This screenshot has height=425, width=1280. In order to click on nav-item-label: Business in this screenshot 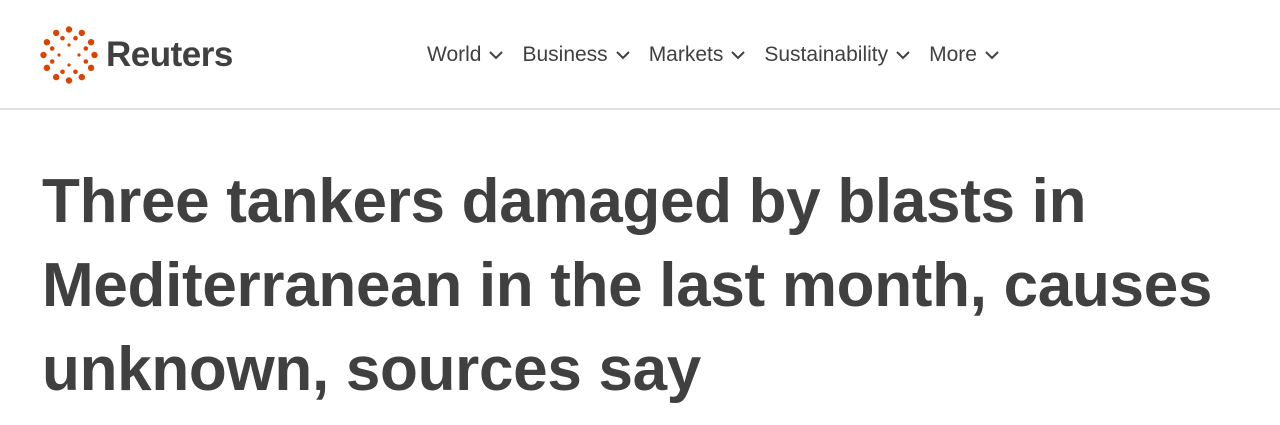, I will do `click(565, 54)`.